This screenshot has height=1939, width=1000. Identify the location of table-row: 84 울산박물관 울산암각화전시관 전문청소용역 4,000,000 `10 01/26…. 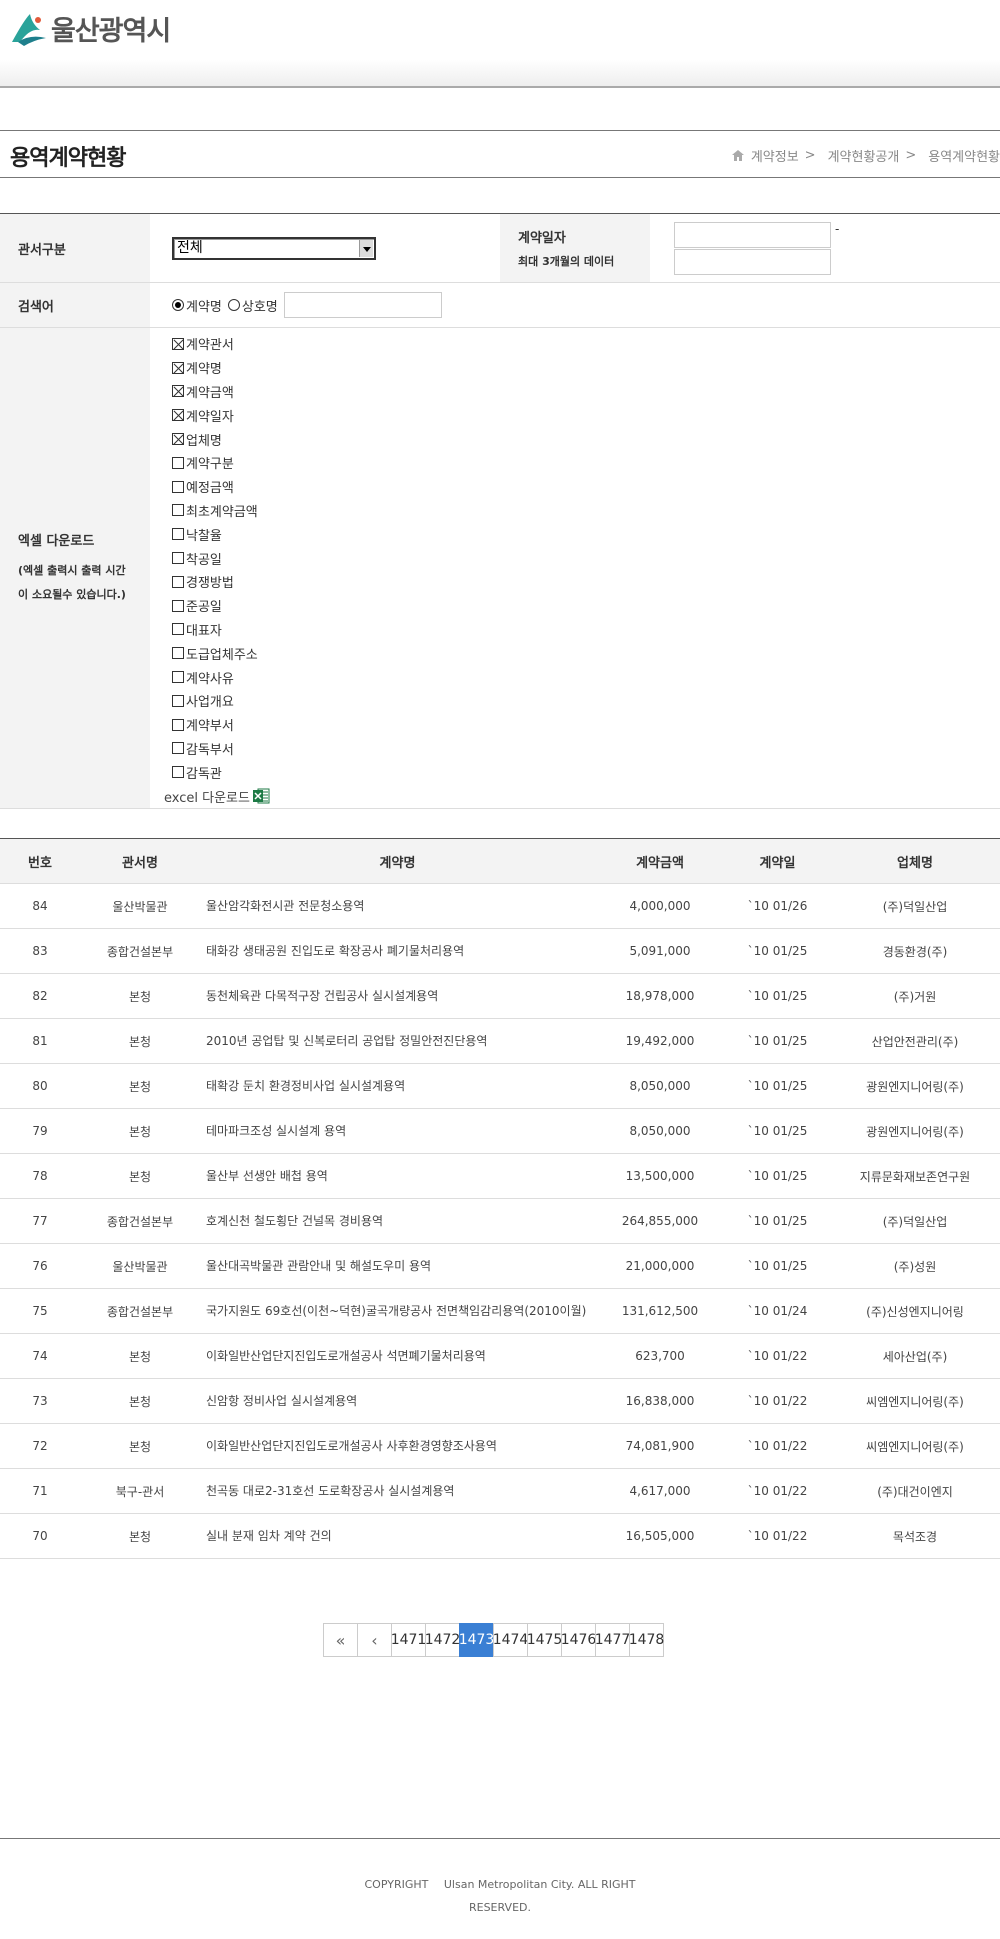
(500, 906).